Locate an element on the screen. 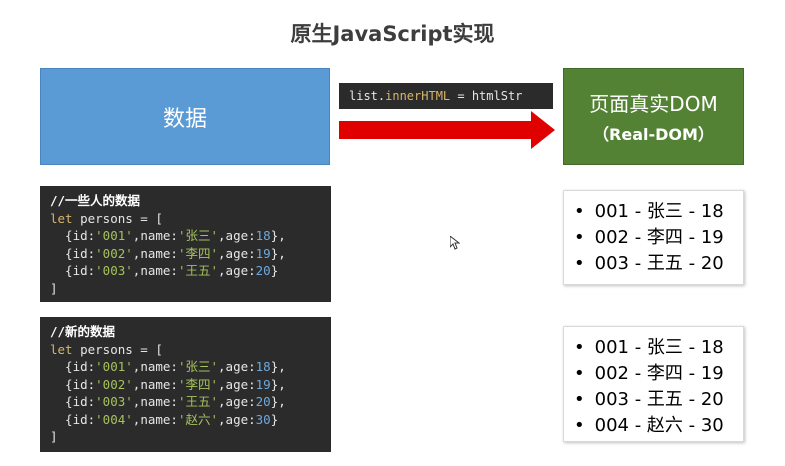 The height and width of the screenshot is (466, 785). rendered-list-original: 001 - 张三 - 18002 - 李四 - 19003 - 王五 - 20 is located at coordinates (653, 237).